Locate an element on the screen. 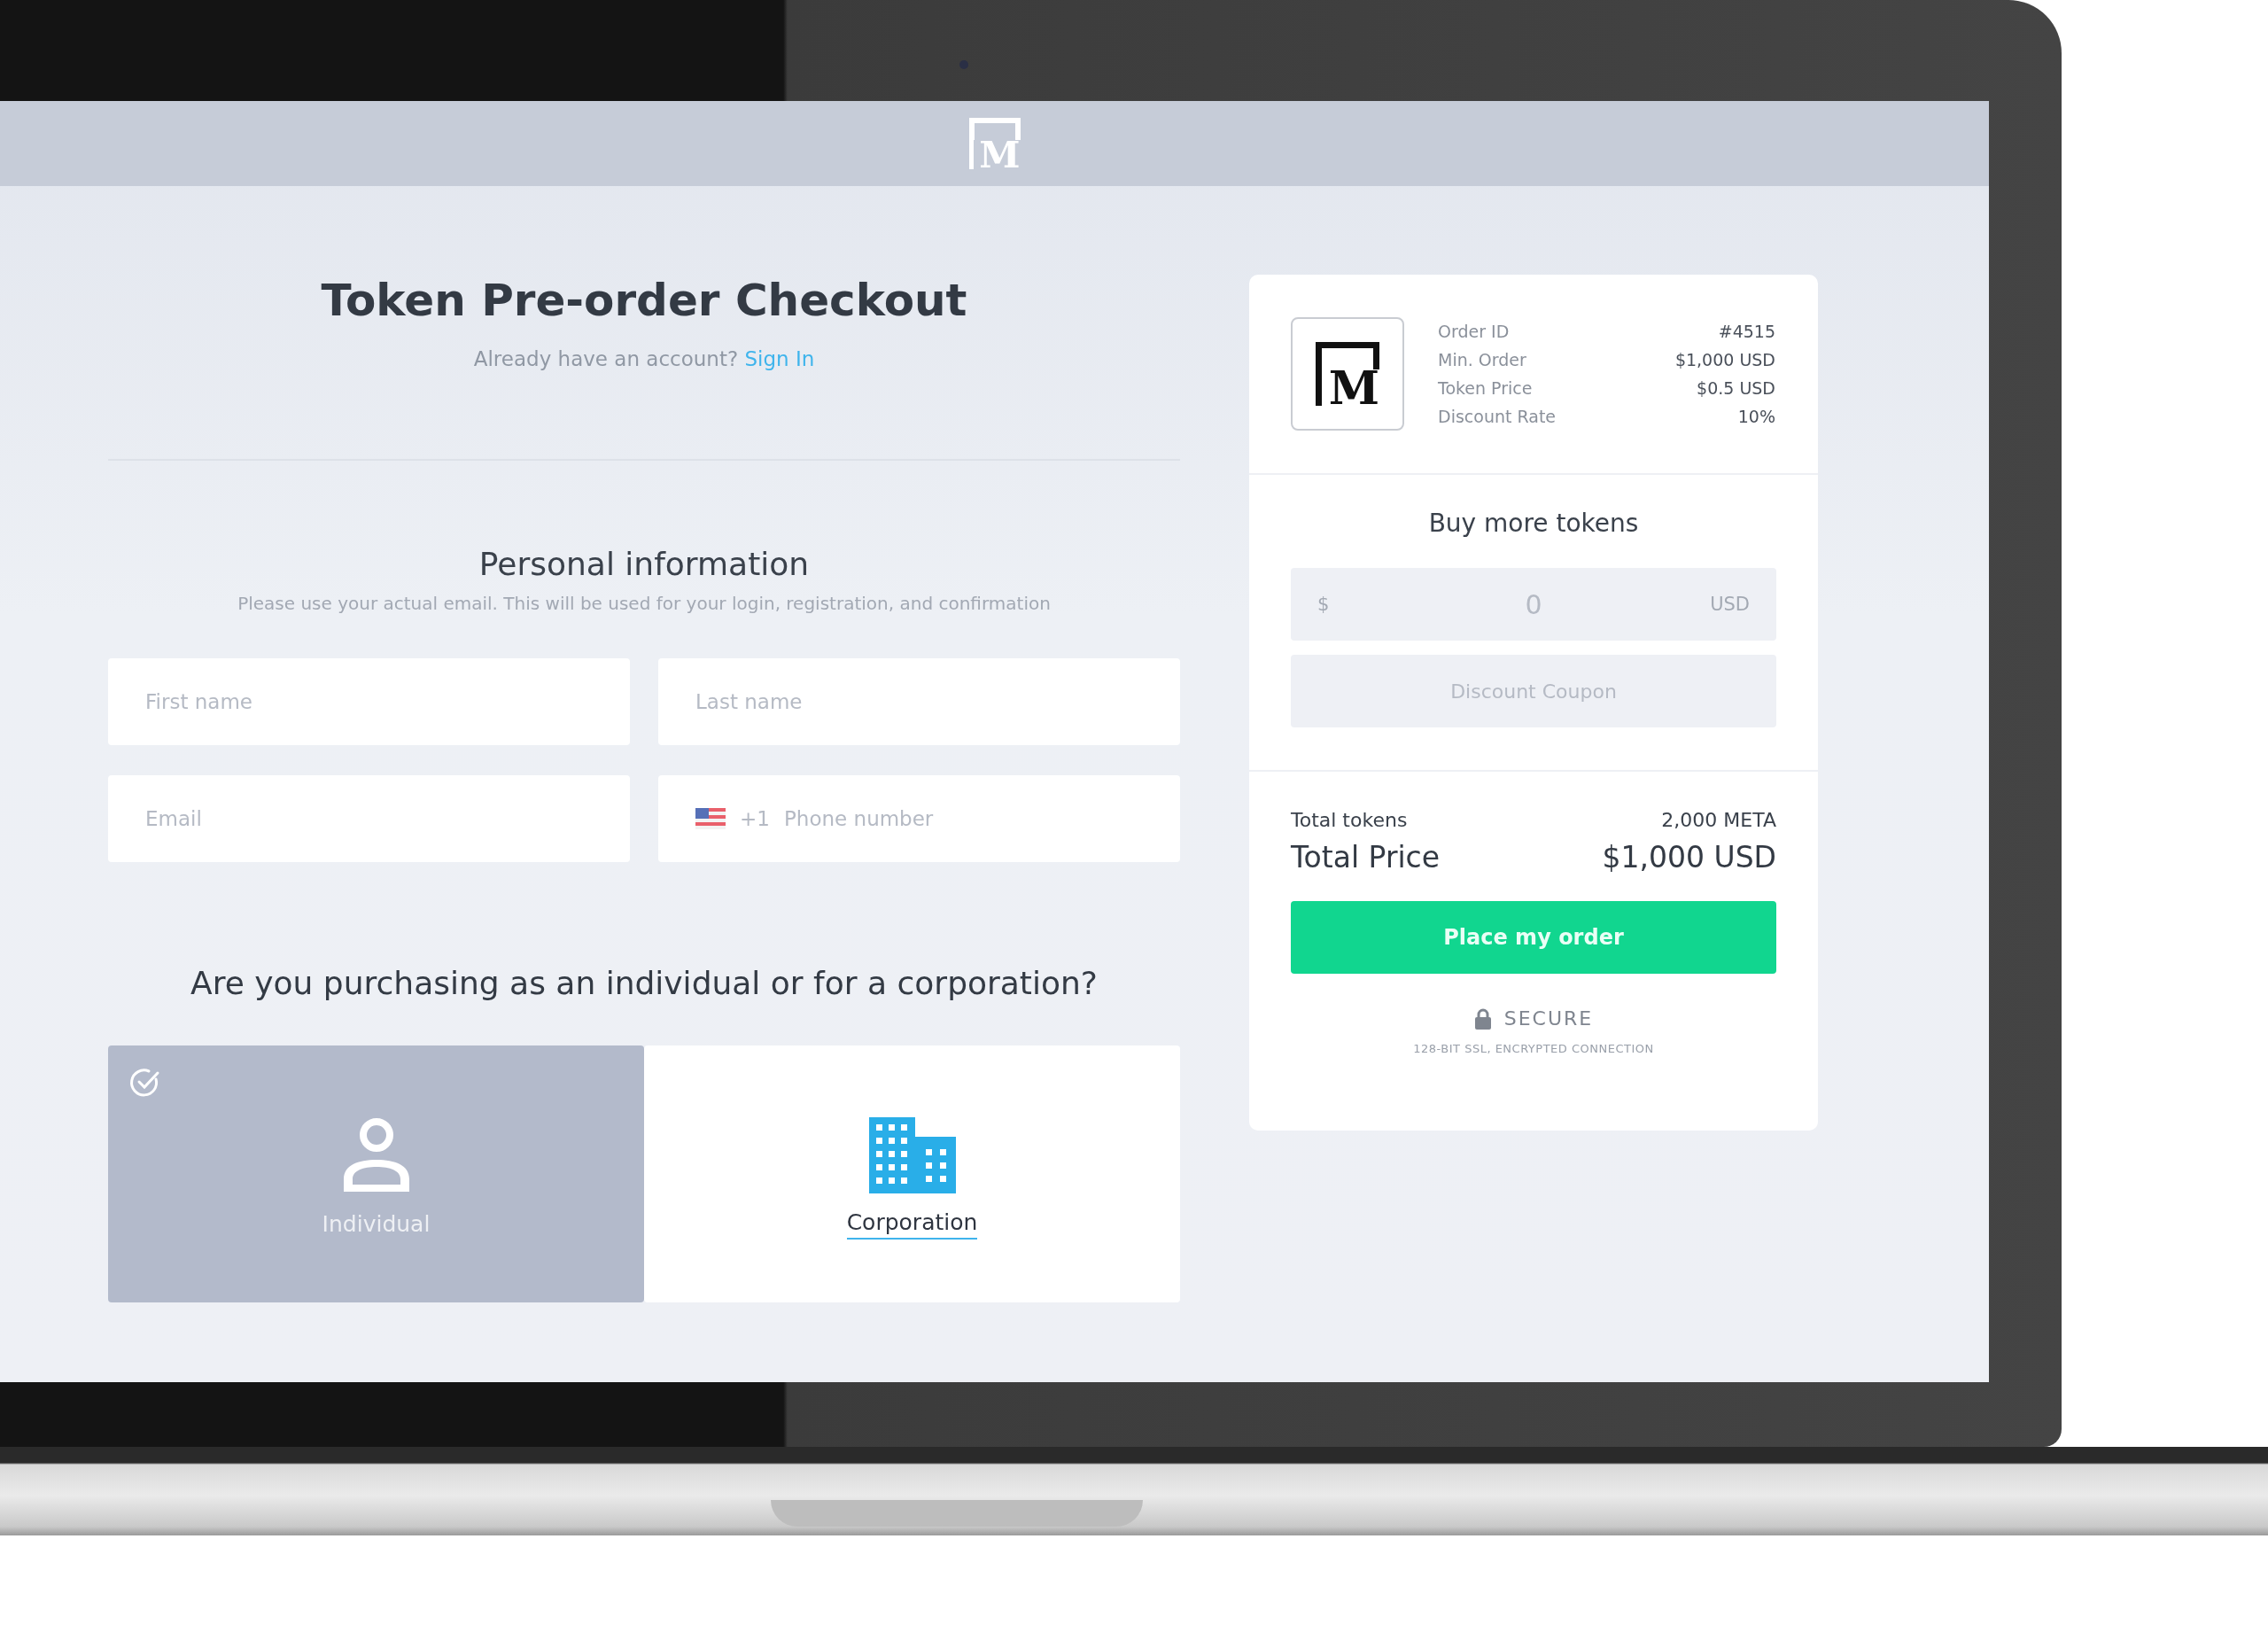 The image size is (2268, 1640). detail-label: Order ID is located at coordinates (1474, 331).